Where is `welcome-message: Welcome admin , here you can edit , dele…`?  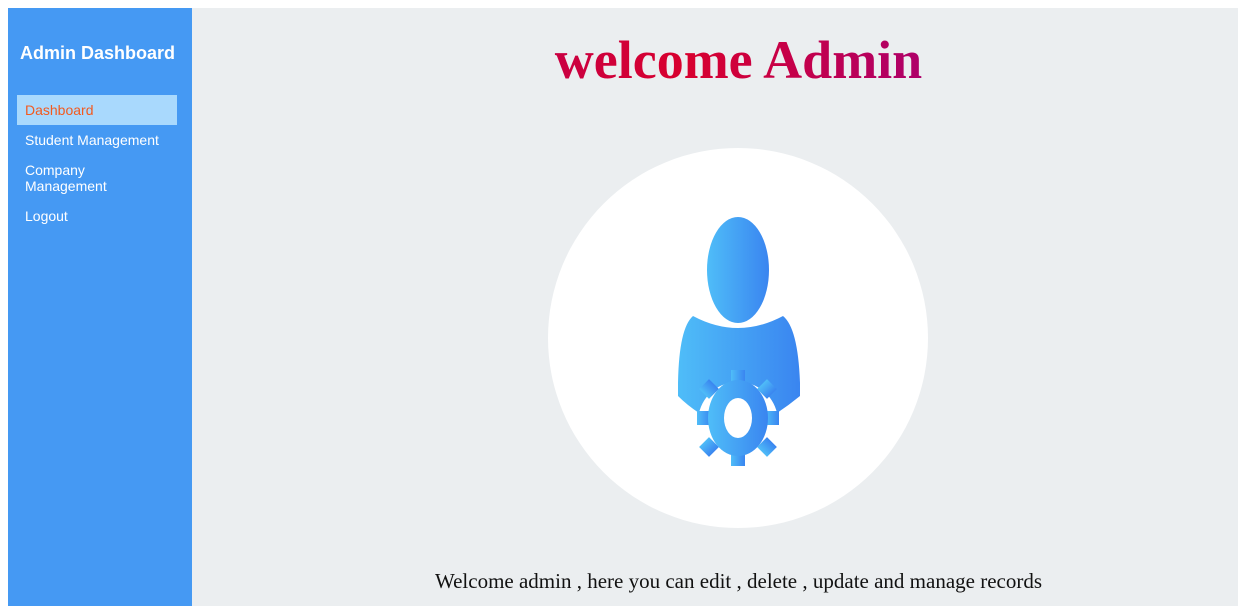 welcome-message: Welcome admin , here you can edit , dele… is located at coordinates (738, 581).